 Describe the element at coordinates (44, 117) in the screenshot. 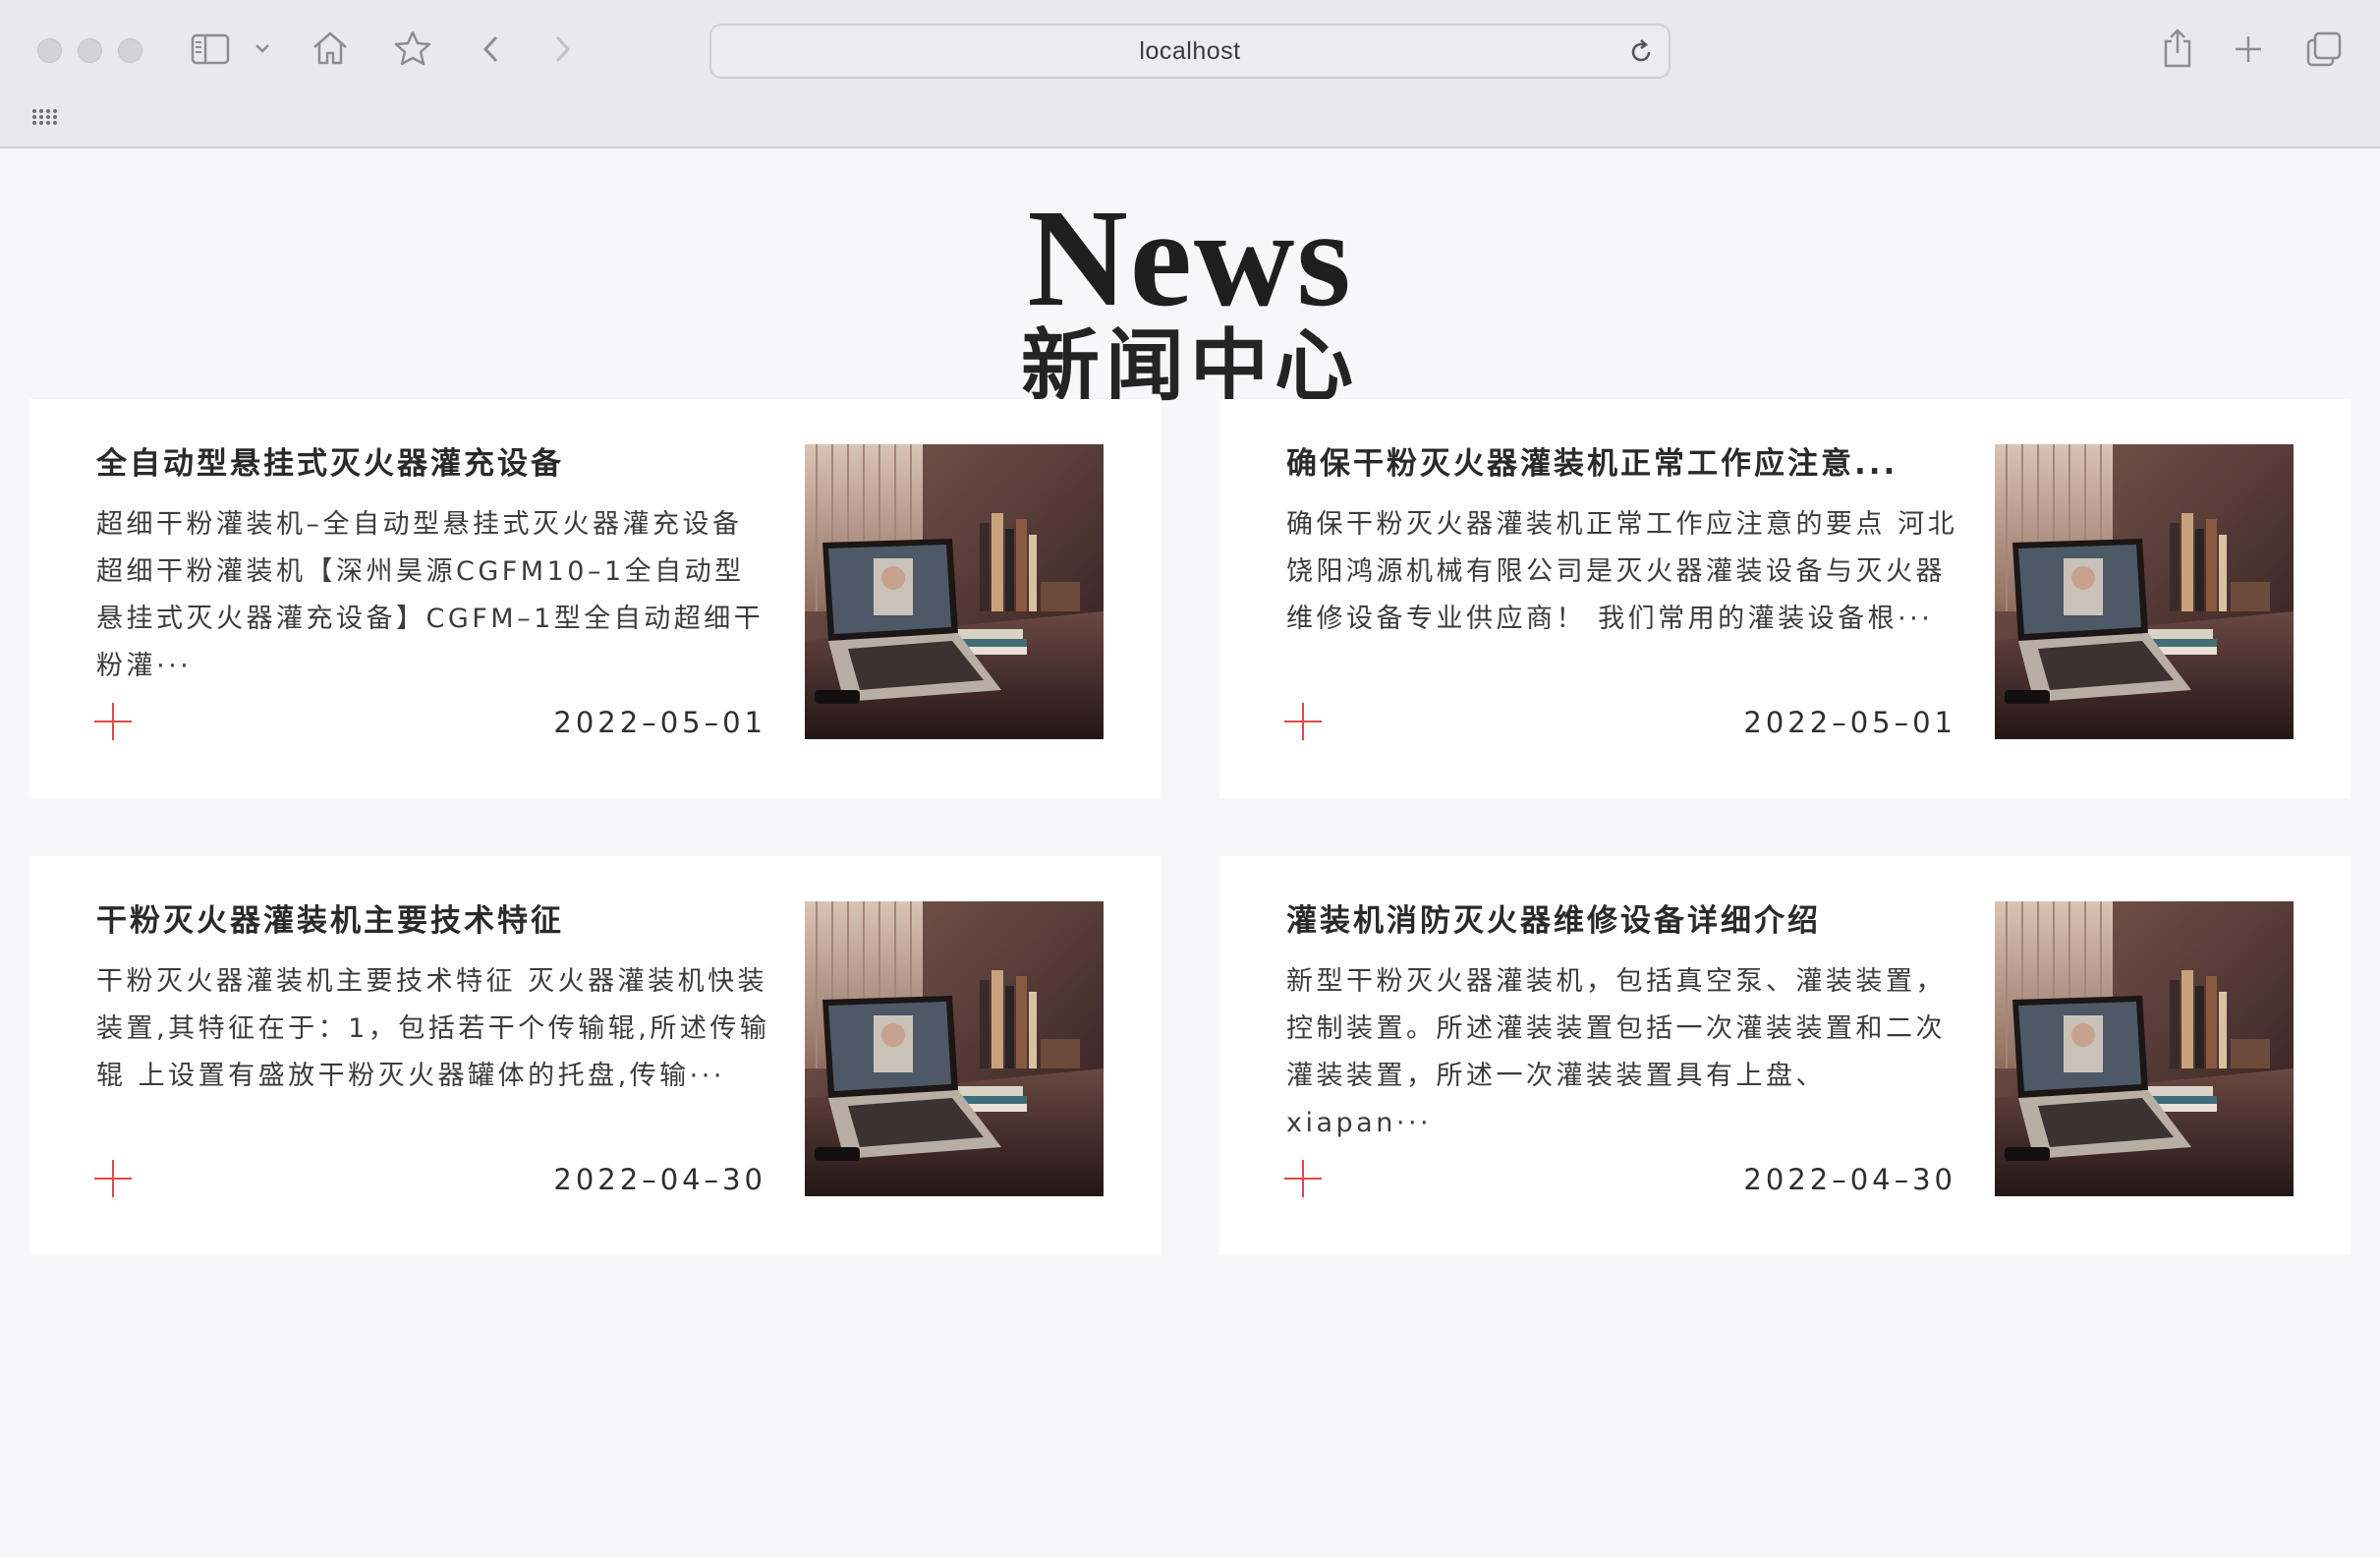

I see `favorites-grid-icon` at that location.